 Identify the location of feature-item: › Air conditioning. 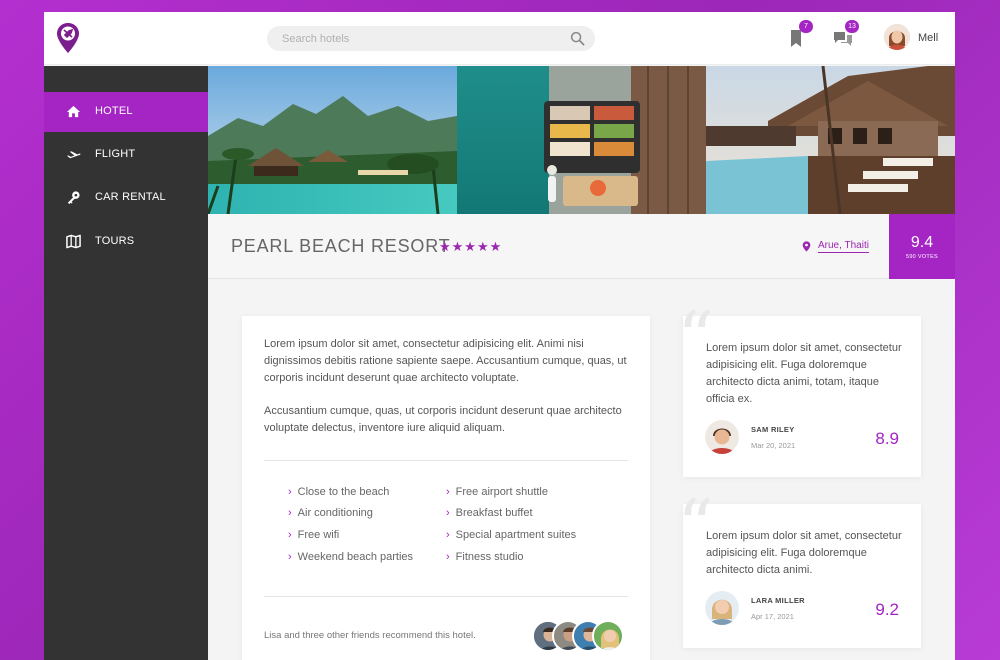
(330, 513).